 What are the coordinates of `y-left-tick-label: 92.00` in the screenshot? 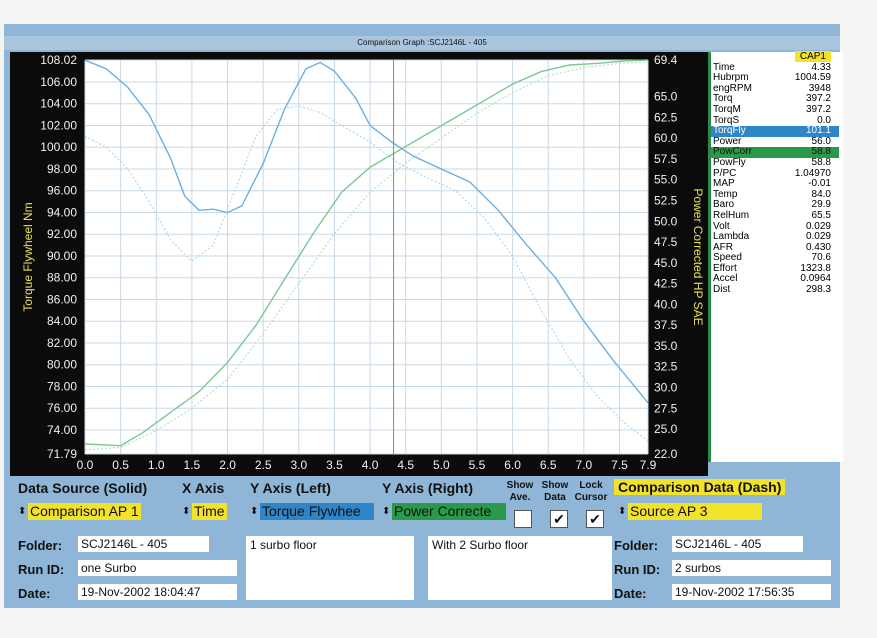 It's located at (62, 234).